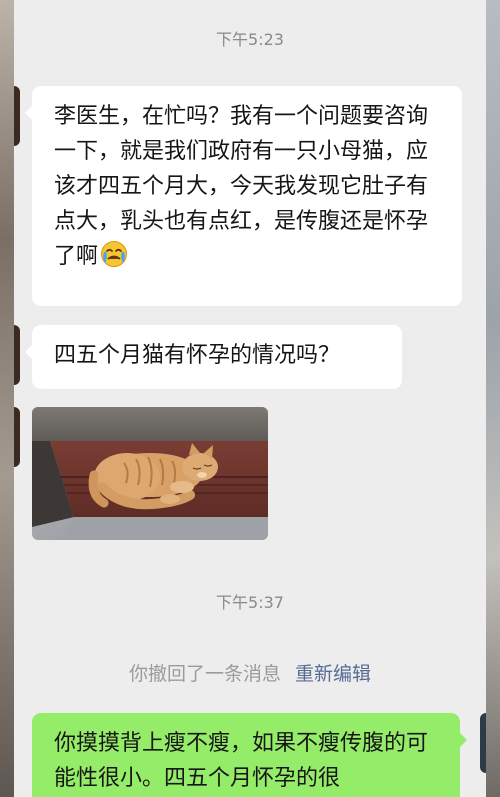 The width and height of the screenshot is (500, 797). I want to click on recall-notice: 你撤回了一条消息 重新编辑, so click(250, 672).